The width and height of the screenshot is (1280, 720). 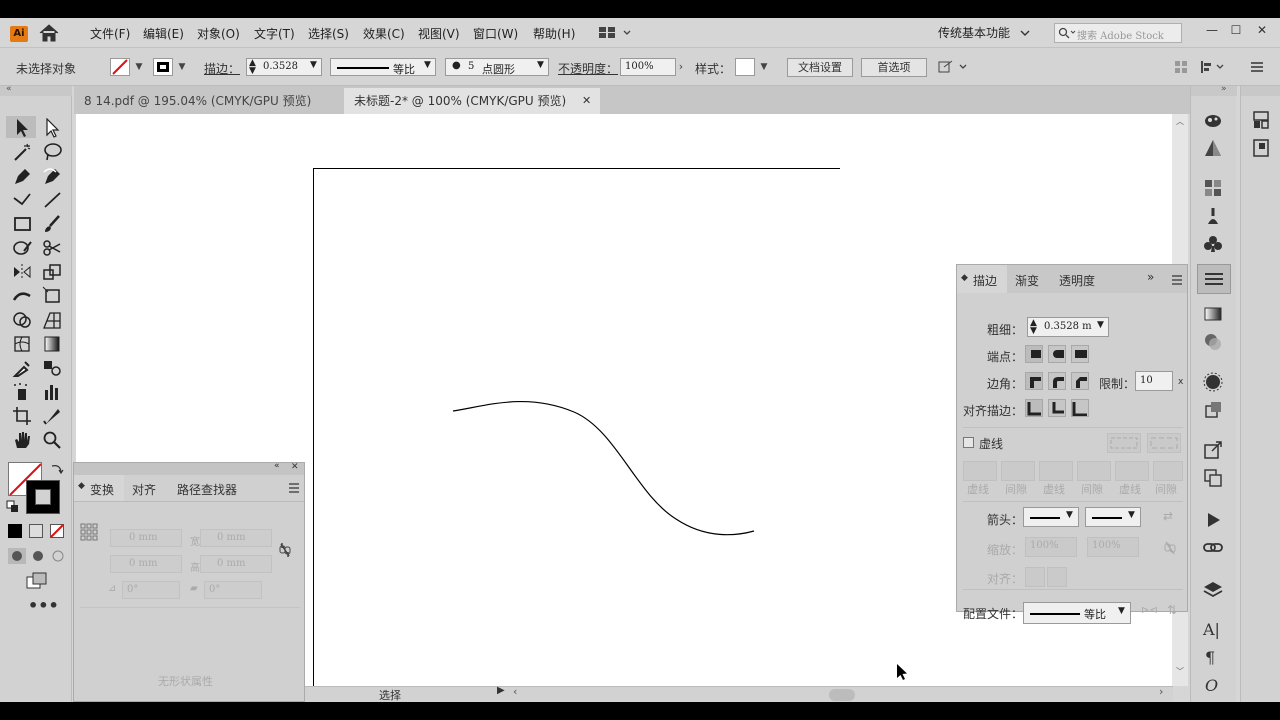 What do you see at coordinates (472, 101) in the screenshot?
I see `tab-document-2: 未标题-2* @ 100% (CMYK/GPU 预览) ✕` at bounding box center [472, 101].